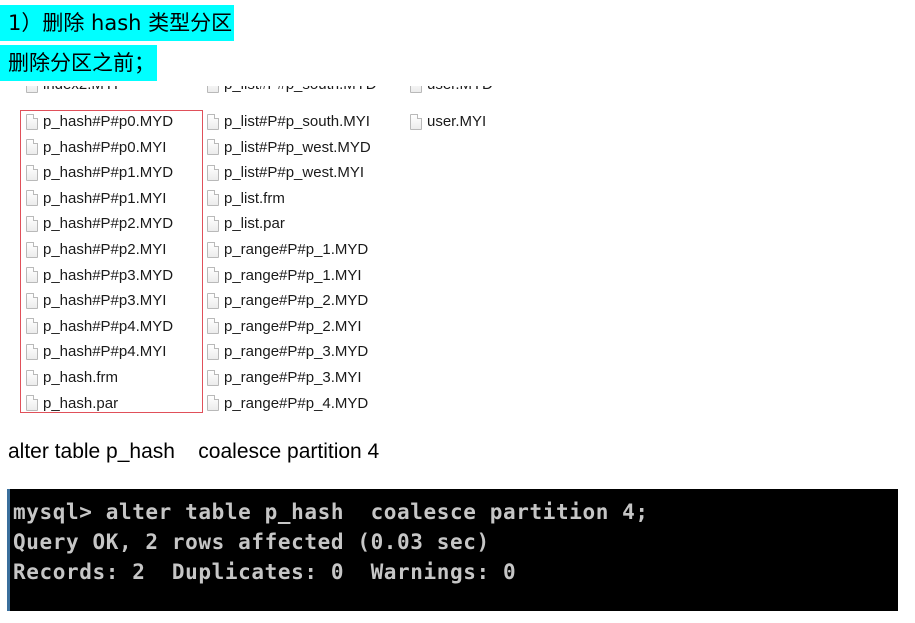 The width and height of the screenshot is (915, 623). I want to click on file-name: index2.MYI, so click(80, 89).